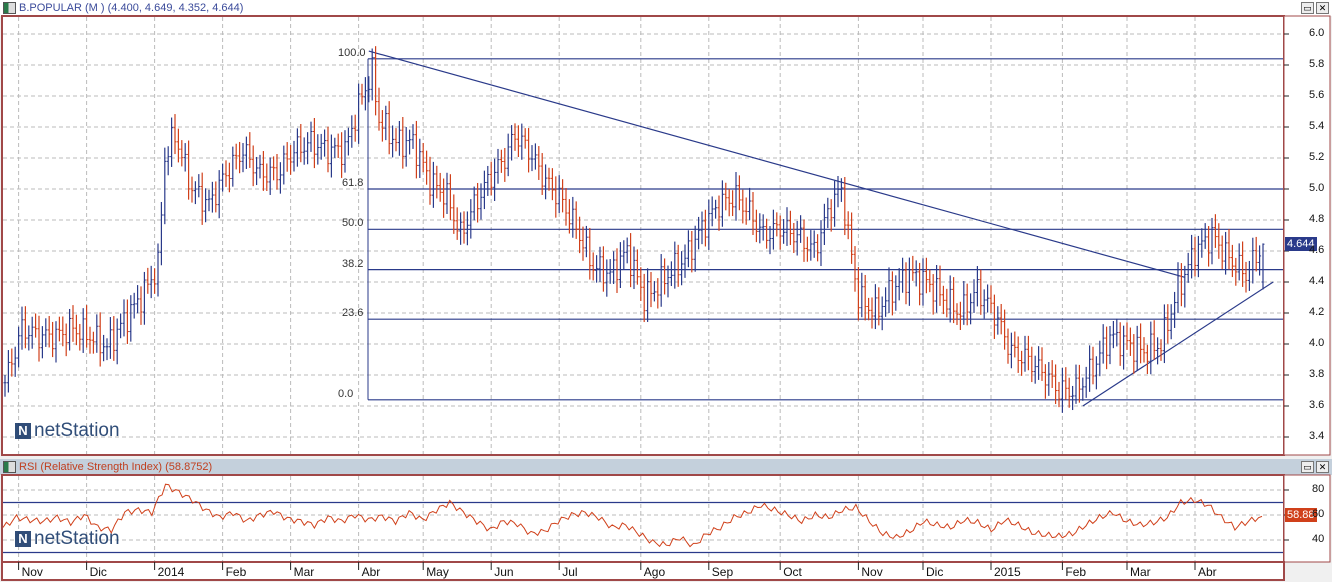  What do you see at coordinates (353, 223) in the screenshot?
I see `fib-level-label: 50.0` at bounding box center [353, 223].